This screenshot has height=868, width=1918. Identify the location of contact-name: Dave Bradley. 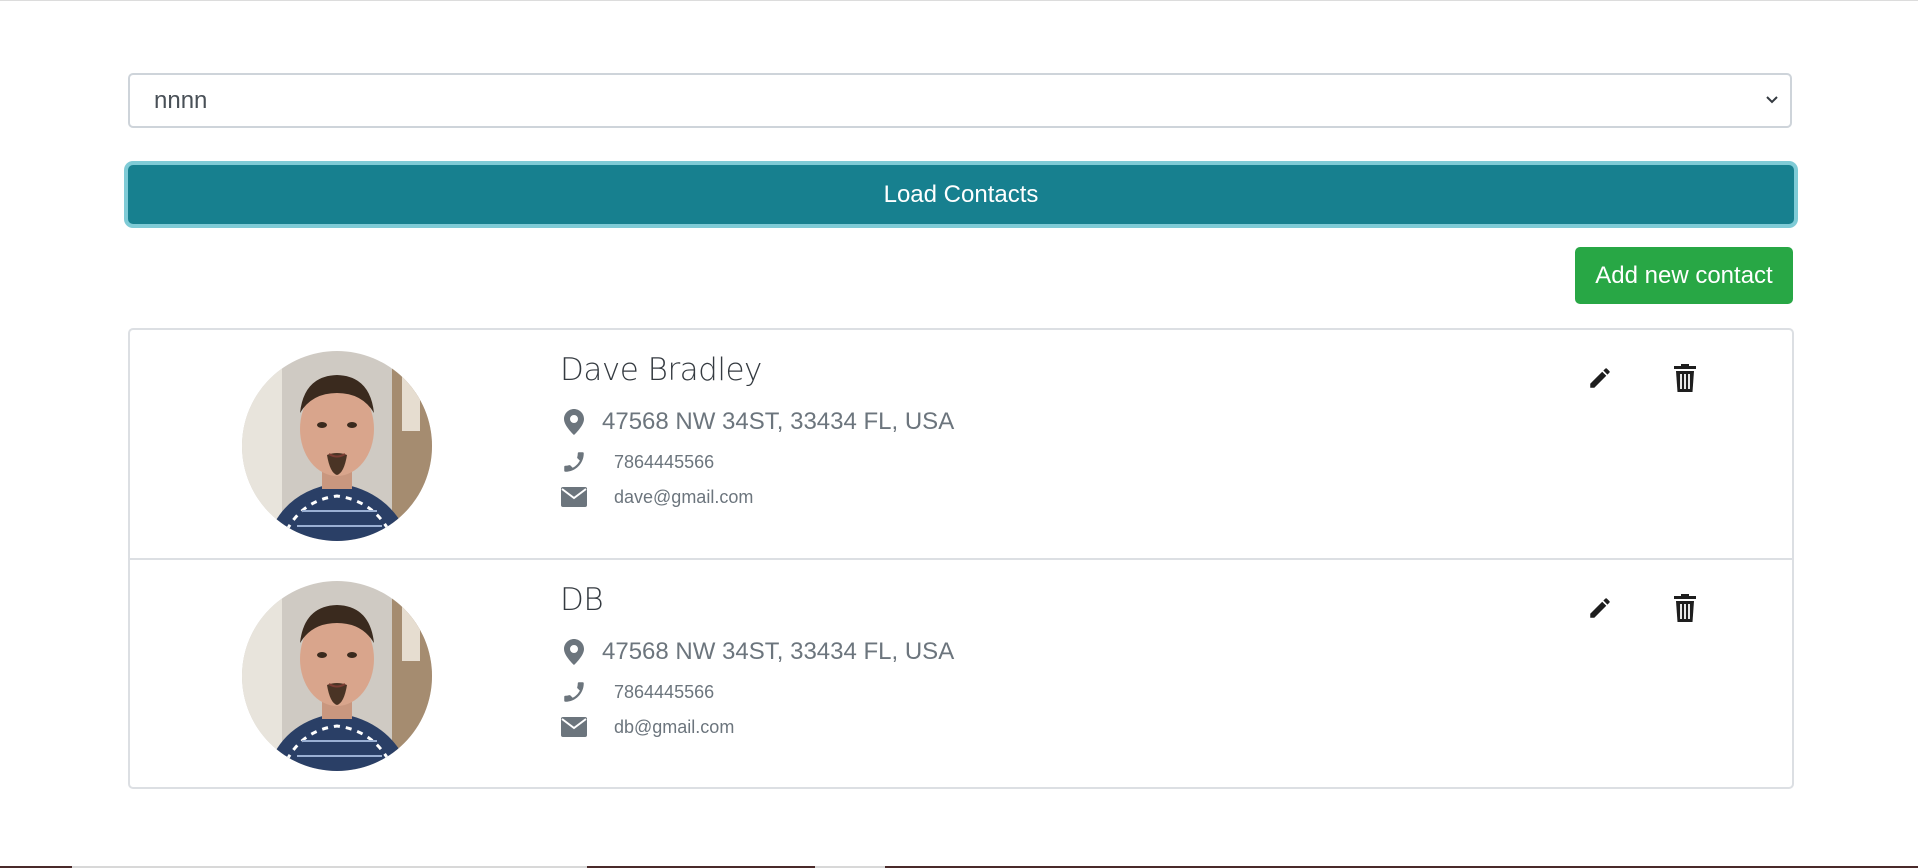
(661, 370).